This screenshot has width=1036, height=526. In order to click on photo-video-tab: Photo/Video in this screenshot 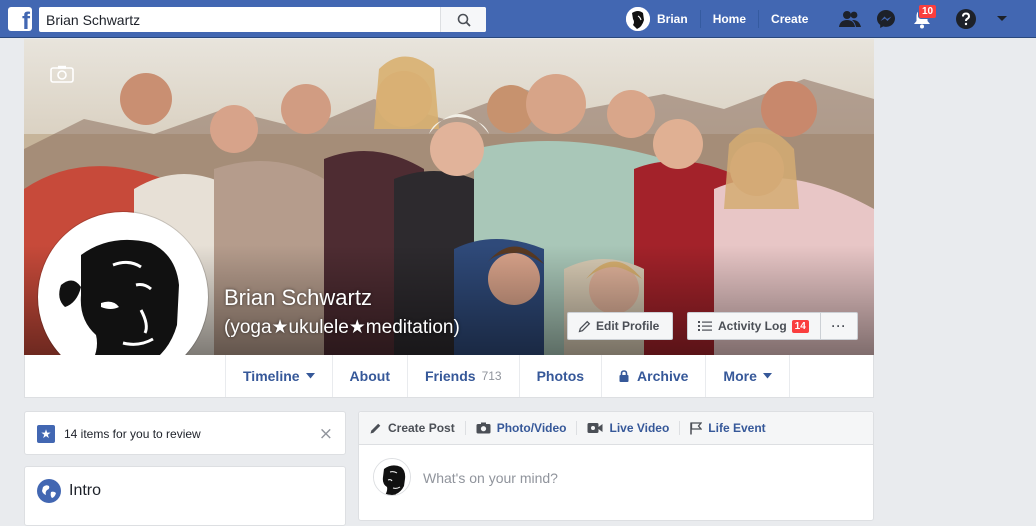, I will do `click(521, 428)`.